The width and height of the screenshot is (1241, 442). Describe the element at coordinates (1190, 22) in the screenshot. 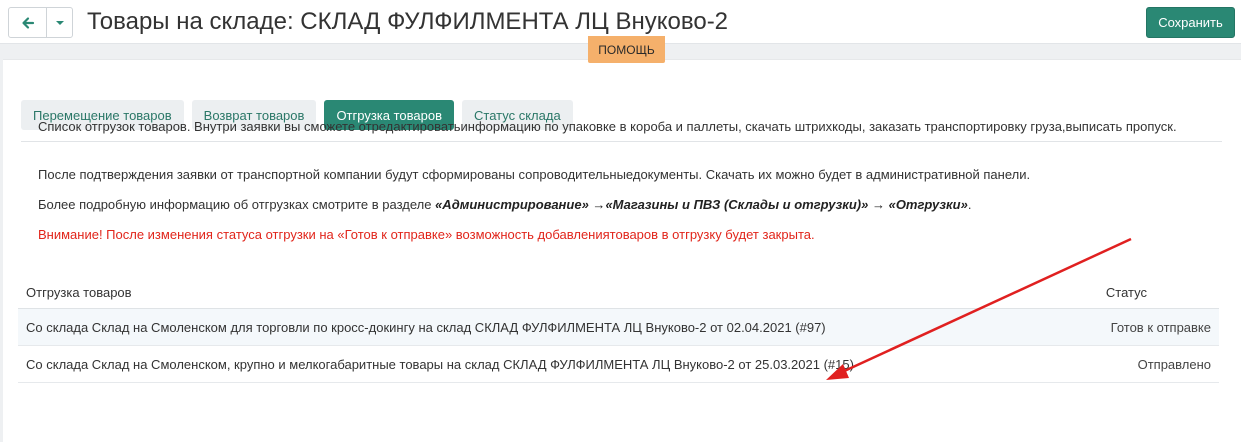

I see `save-button: Сохранить` at that location.